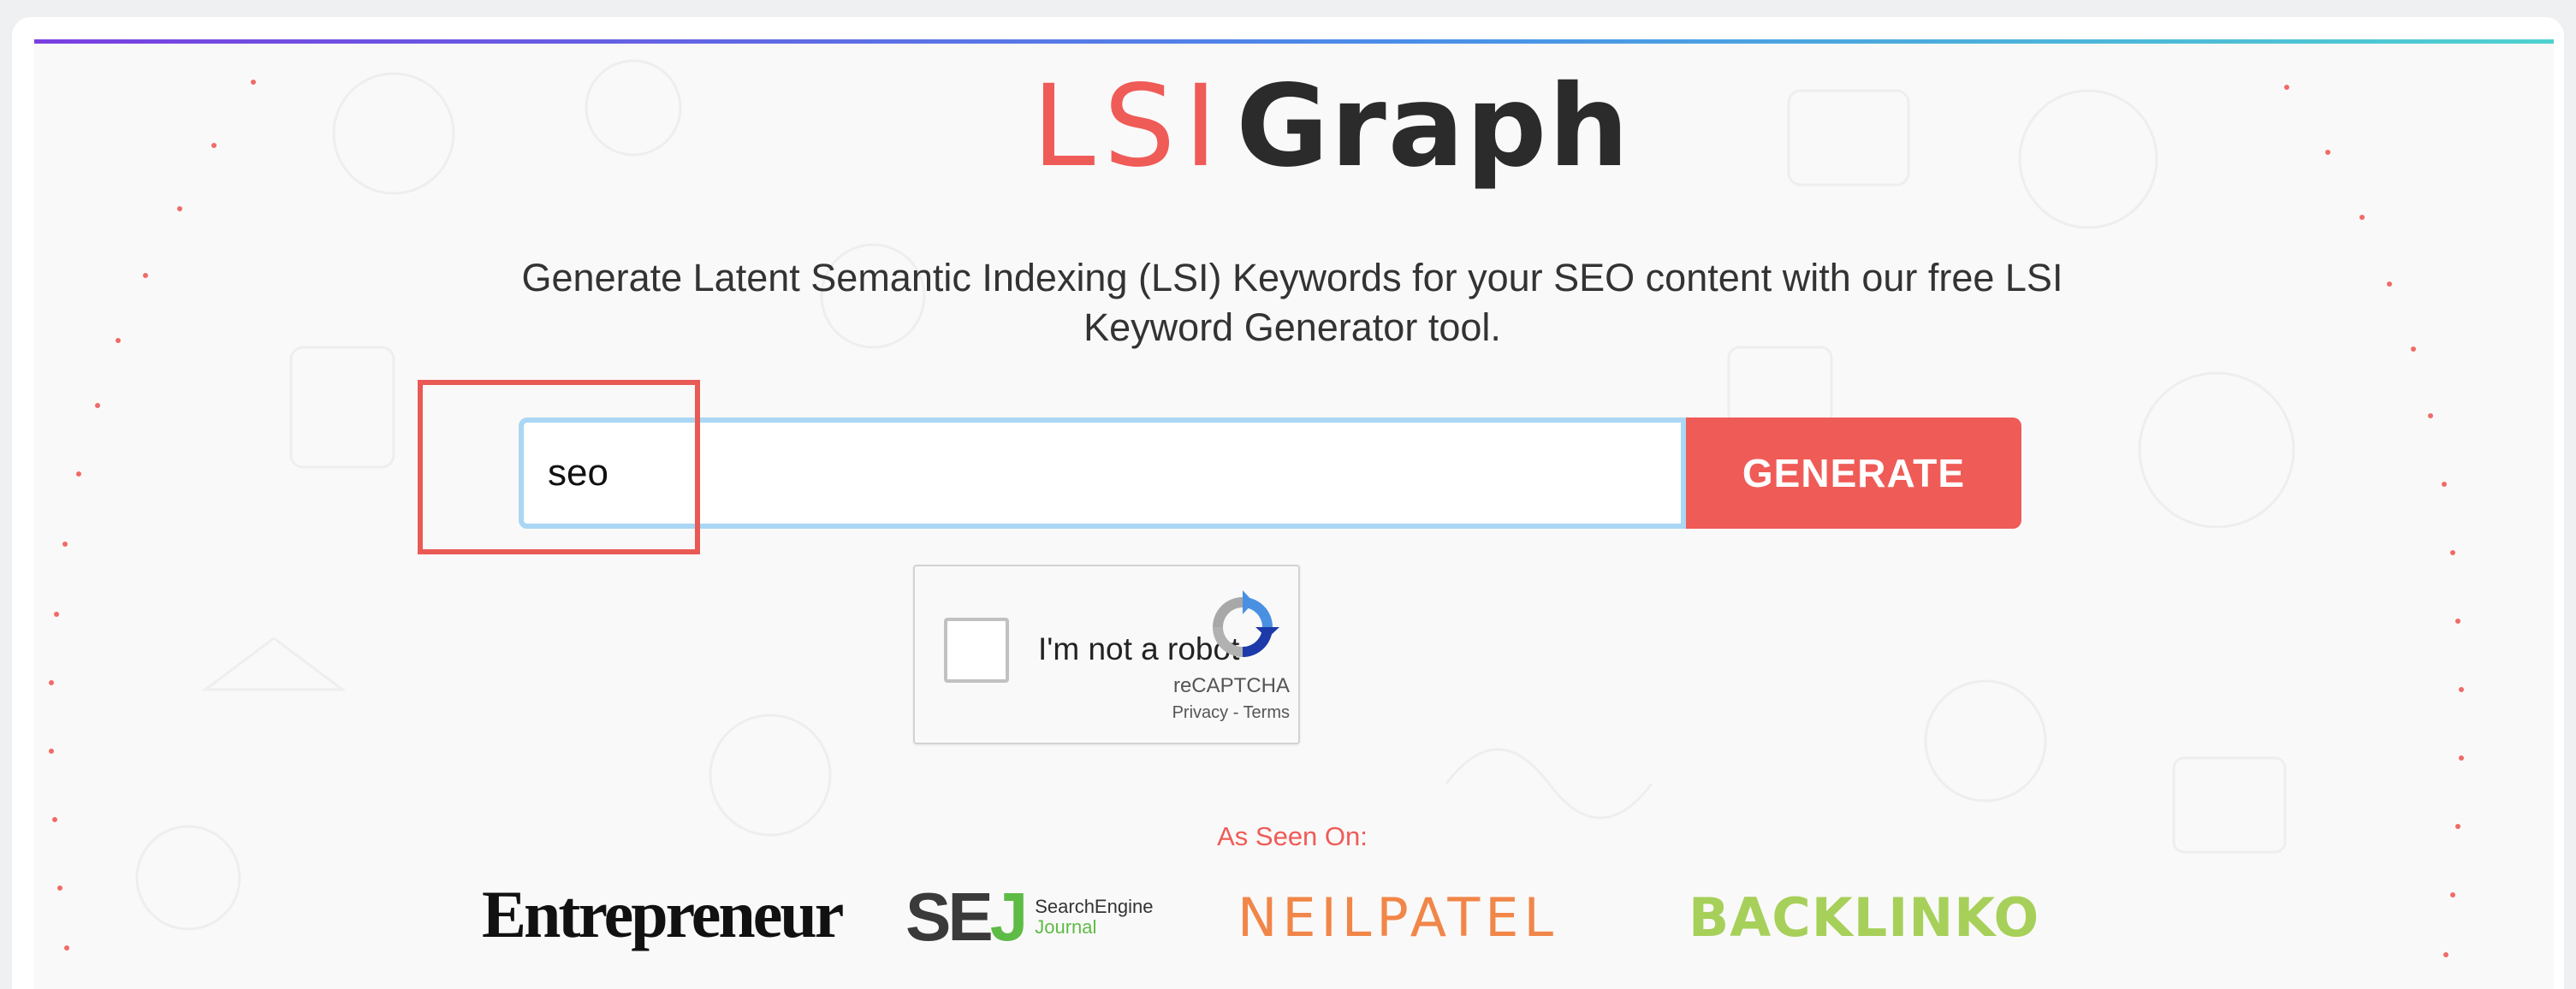 The width and height of the screenshot is (2576, 989). What do you see at coordinates (559, 467) in the screenshot?
I see `annotation-highlight-box` at bounding box center [559, 467].